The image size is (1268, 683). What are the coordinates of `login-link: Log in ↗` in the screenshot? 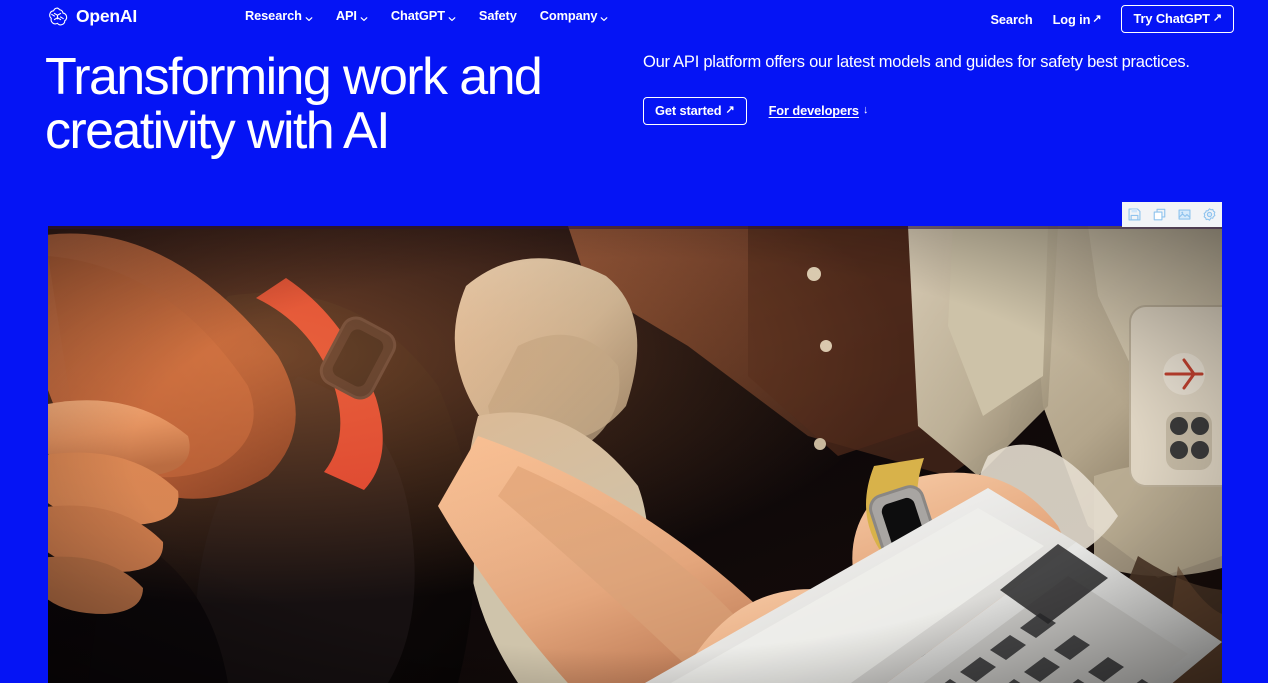 It's located at (1077, 19).